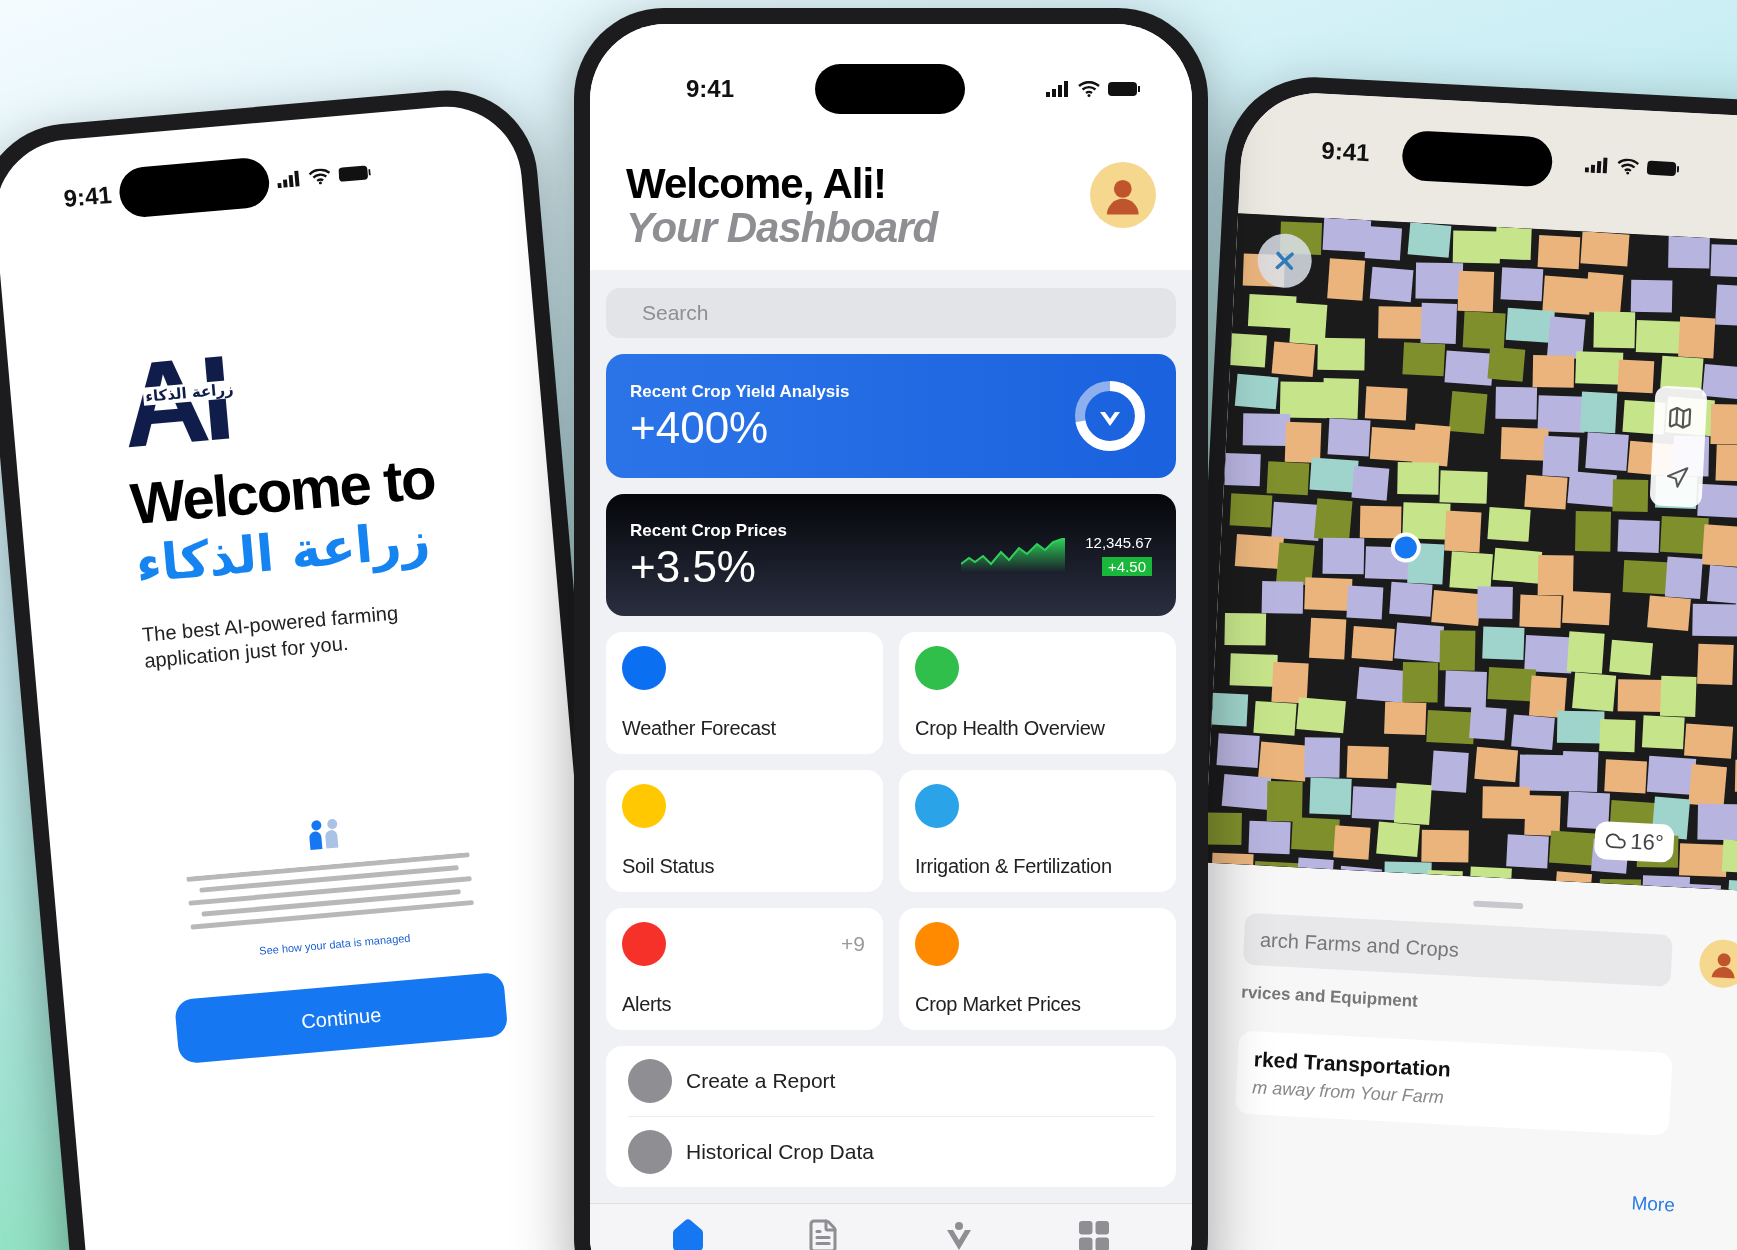 The width and height of the screenshot is (1737, 1250). I want to click on dashboard-tile: Irrigation & Fertilization, so click(1037, 831).